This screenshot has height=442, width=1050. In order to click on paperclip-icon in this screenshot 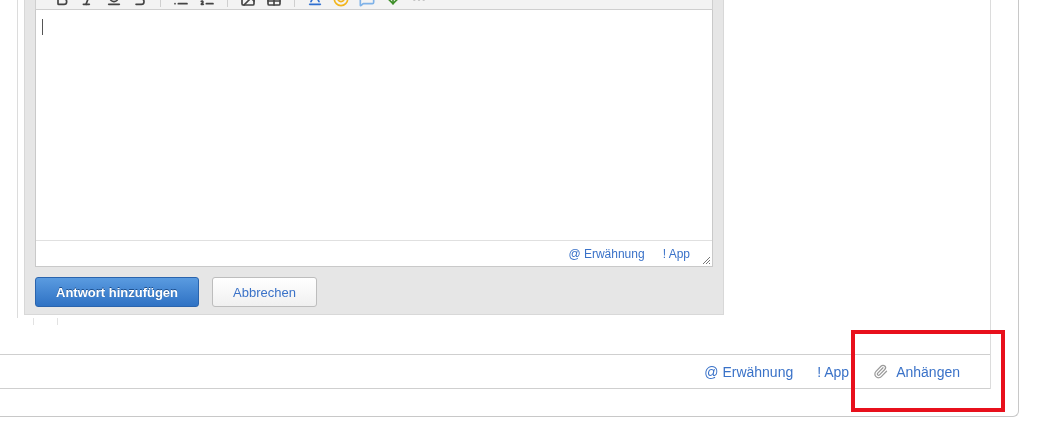, I will do `click(881, 371)`.